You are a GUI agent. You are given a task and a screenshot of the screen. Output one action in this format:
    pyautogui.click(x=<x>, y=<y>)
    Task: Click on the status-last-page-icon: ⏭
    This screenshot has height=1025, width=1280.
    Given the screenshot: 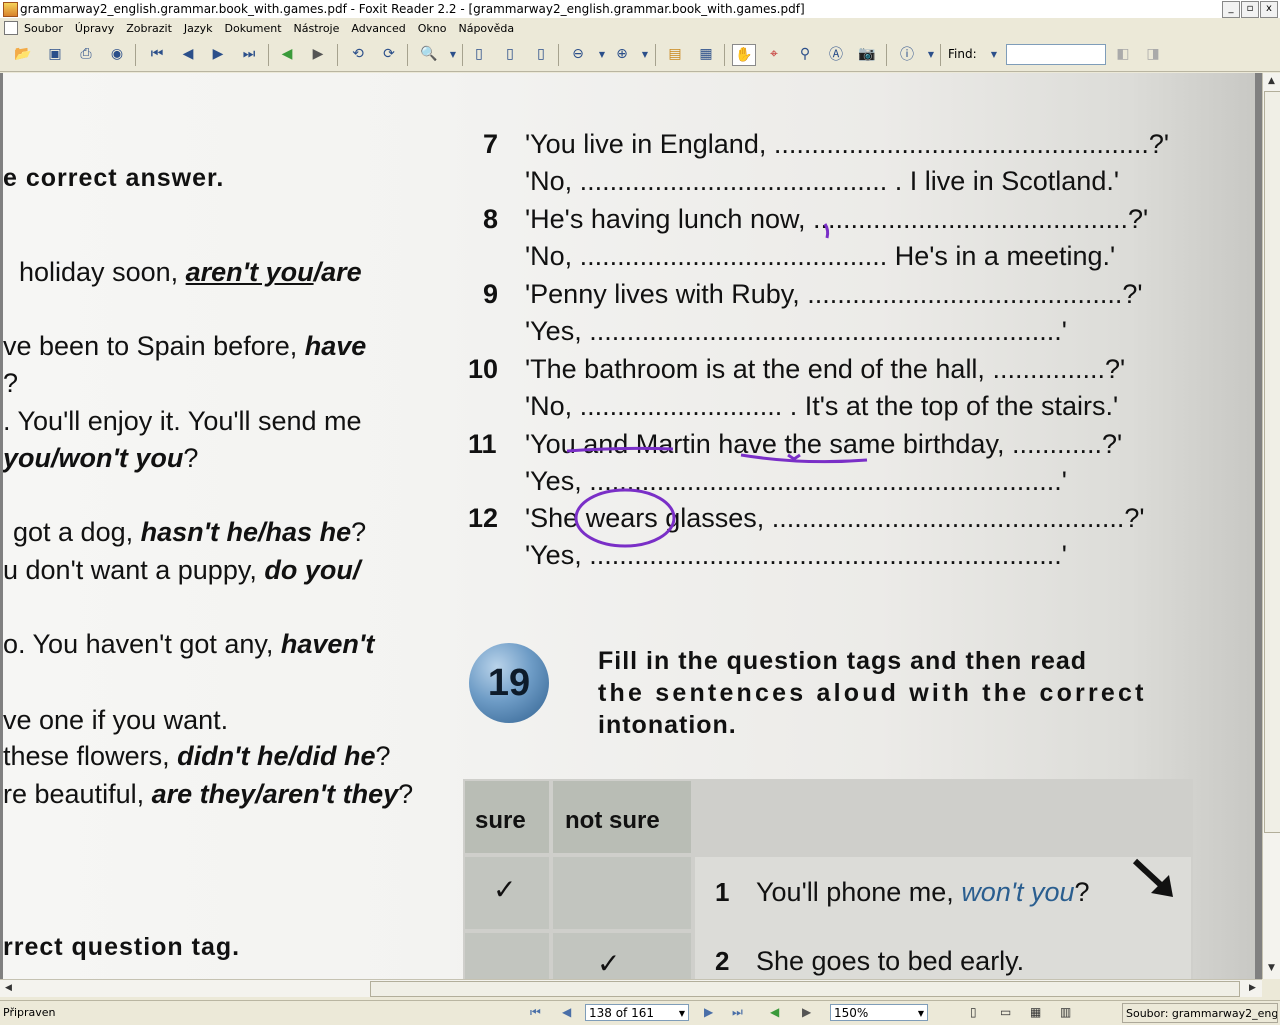 What is the action you would take?
    pyautogui.click(x=737, y=1012)
    